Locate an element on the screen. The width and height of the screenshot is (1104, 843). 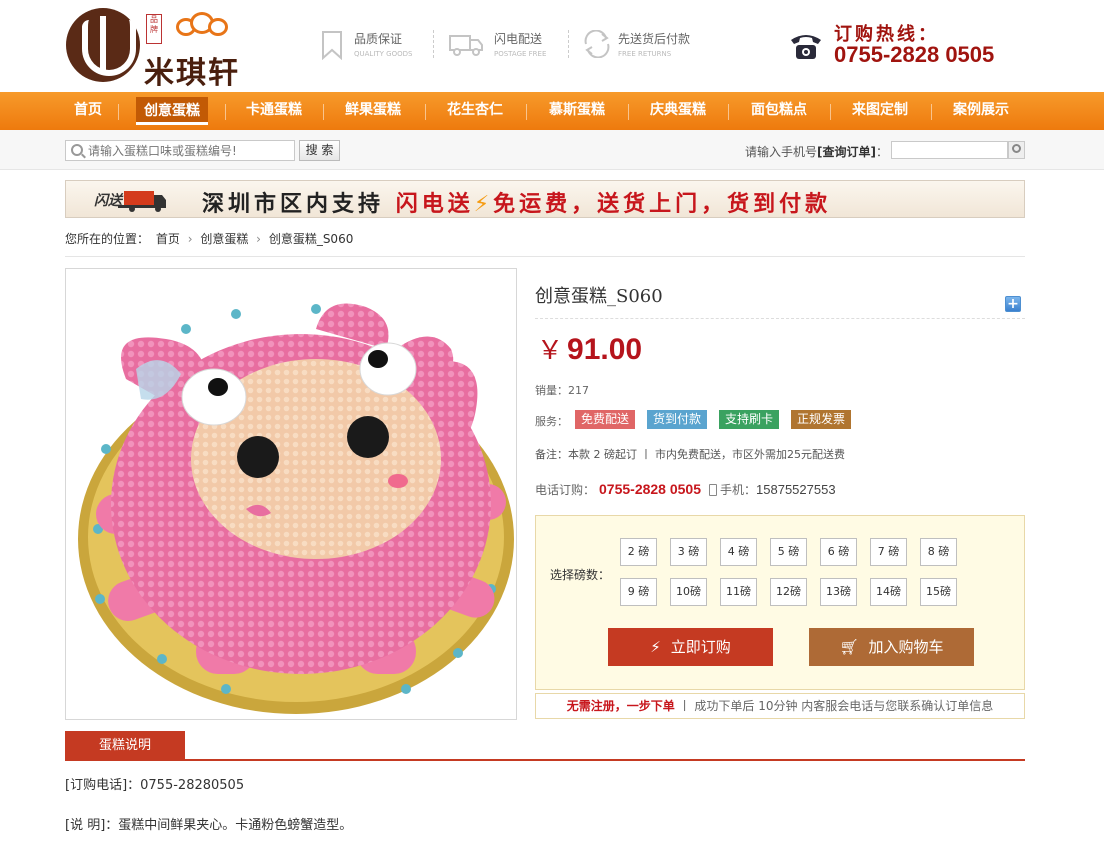
nav-item-creative-cake: 创意蛋糕 is located at coordinates (172, 111).